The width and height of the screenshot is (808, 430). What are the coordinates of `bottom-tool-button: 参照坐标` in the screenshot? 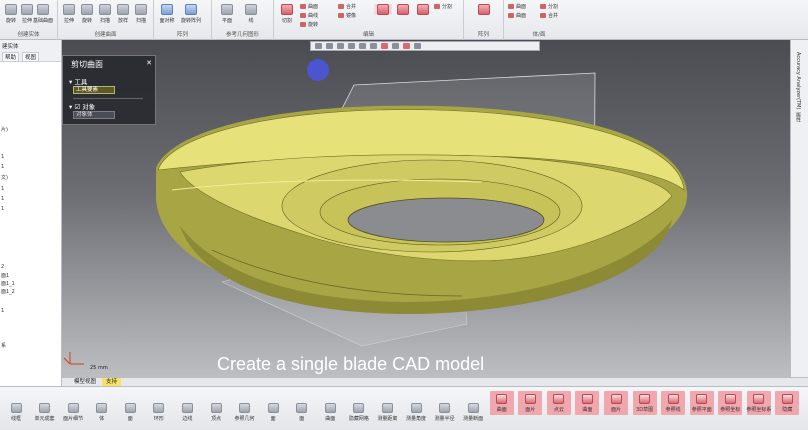 It's located at (730, 403).